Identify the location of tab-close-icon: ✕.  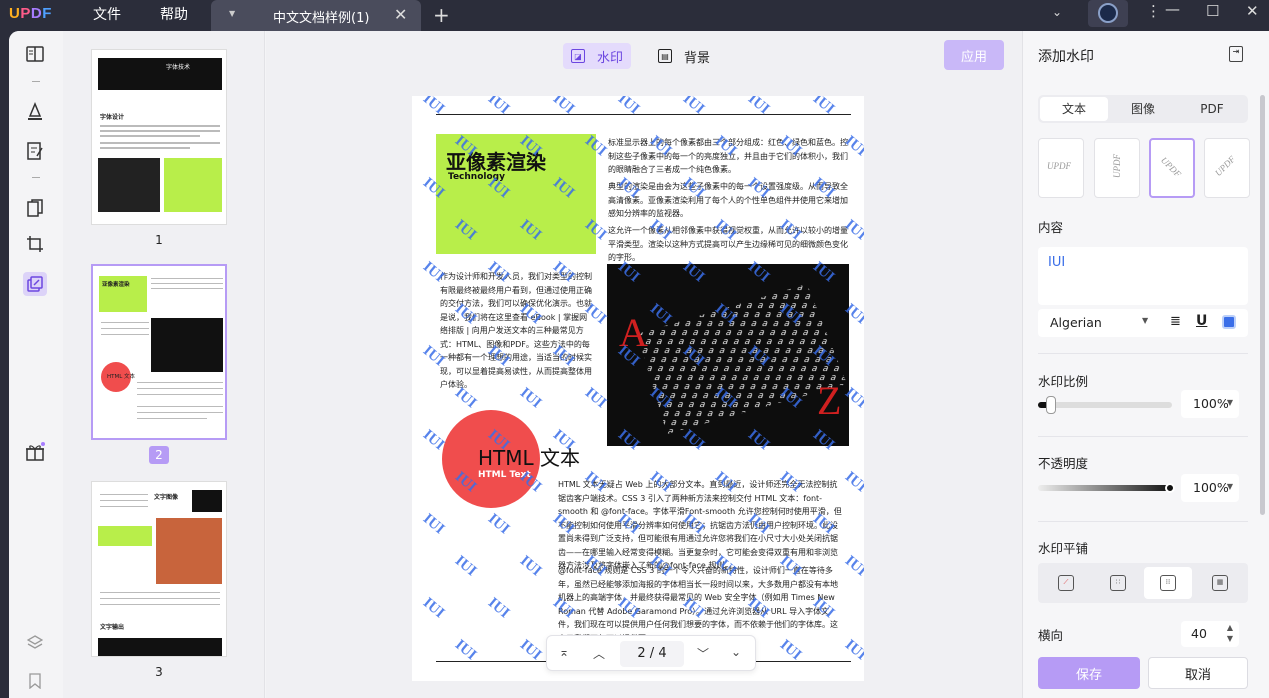
(400, 14).